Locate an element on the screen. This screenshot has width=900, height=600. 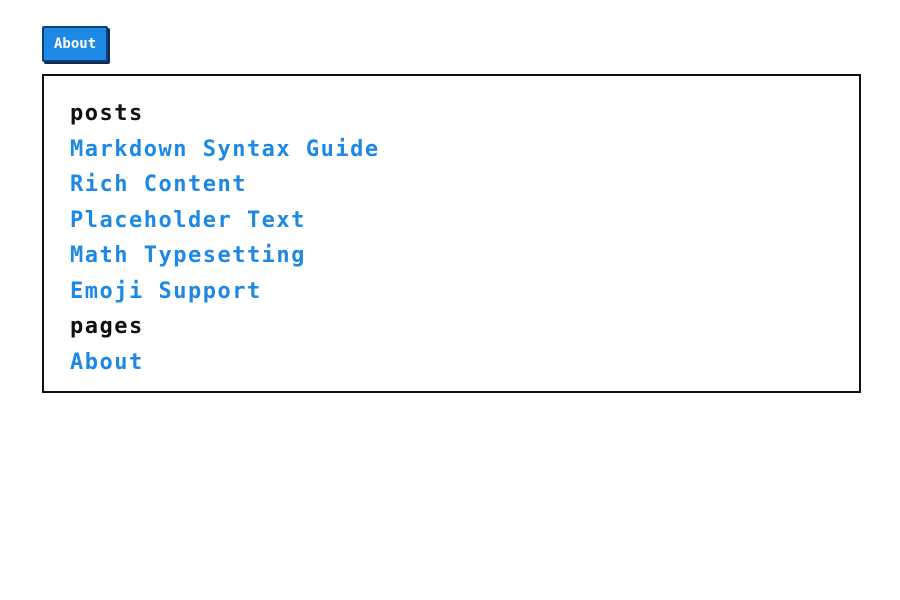
page-link-about: About is located at coordinates (107, 362).